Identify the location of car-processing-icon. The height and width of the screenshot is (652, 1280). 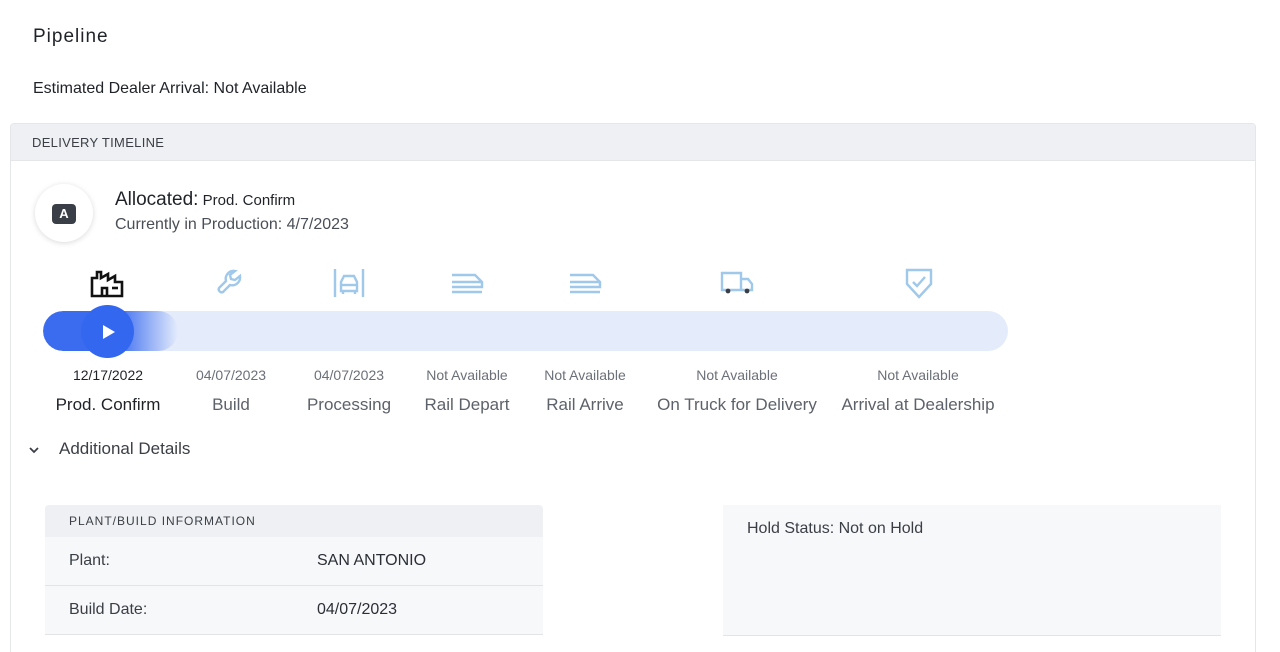
(349, 283).